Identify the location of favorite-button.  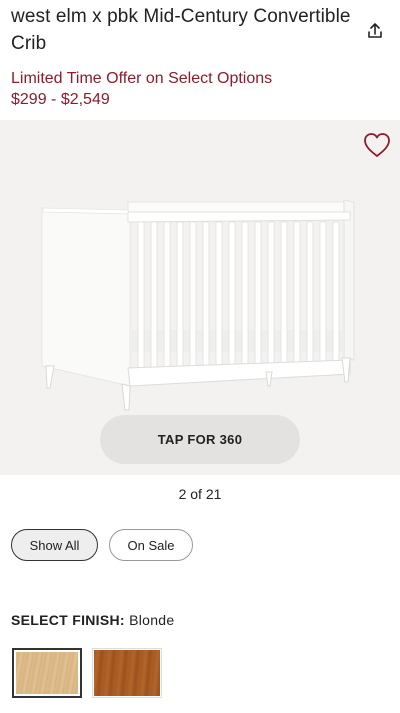
(377, 145).